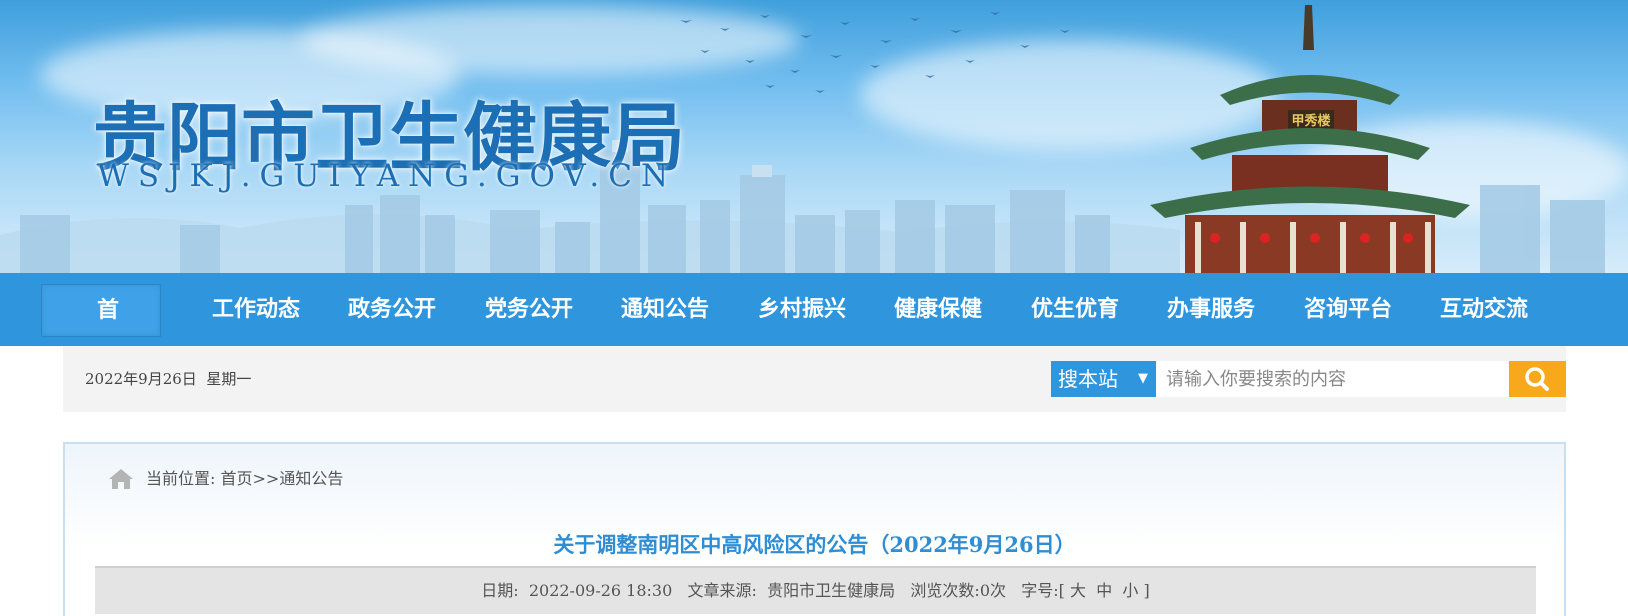 This screenshot has height=616, width=1628. Describe the element at coordinates (814, 544) in the screenshot. I see `article-title: 关于调整南明区中高风险区的公告（2022年9月26日）` at that location.